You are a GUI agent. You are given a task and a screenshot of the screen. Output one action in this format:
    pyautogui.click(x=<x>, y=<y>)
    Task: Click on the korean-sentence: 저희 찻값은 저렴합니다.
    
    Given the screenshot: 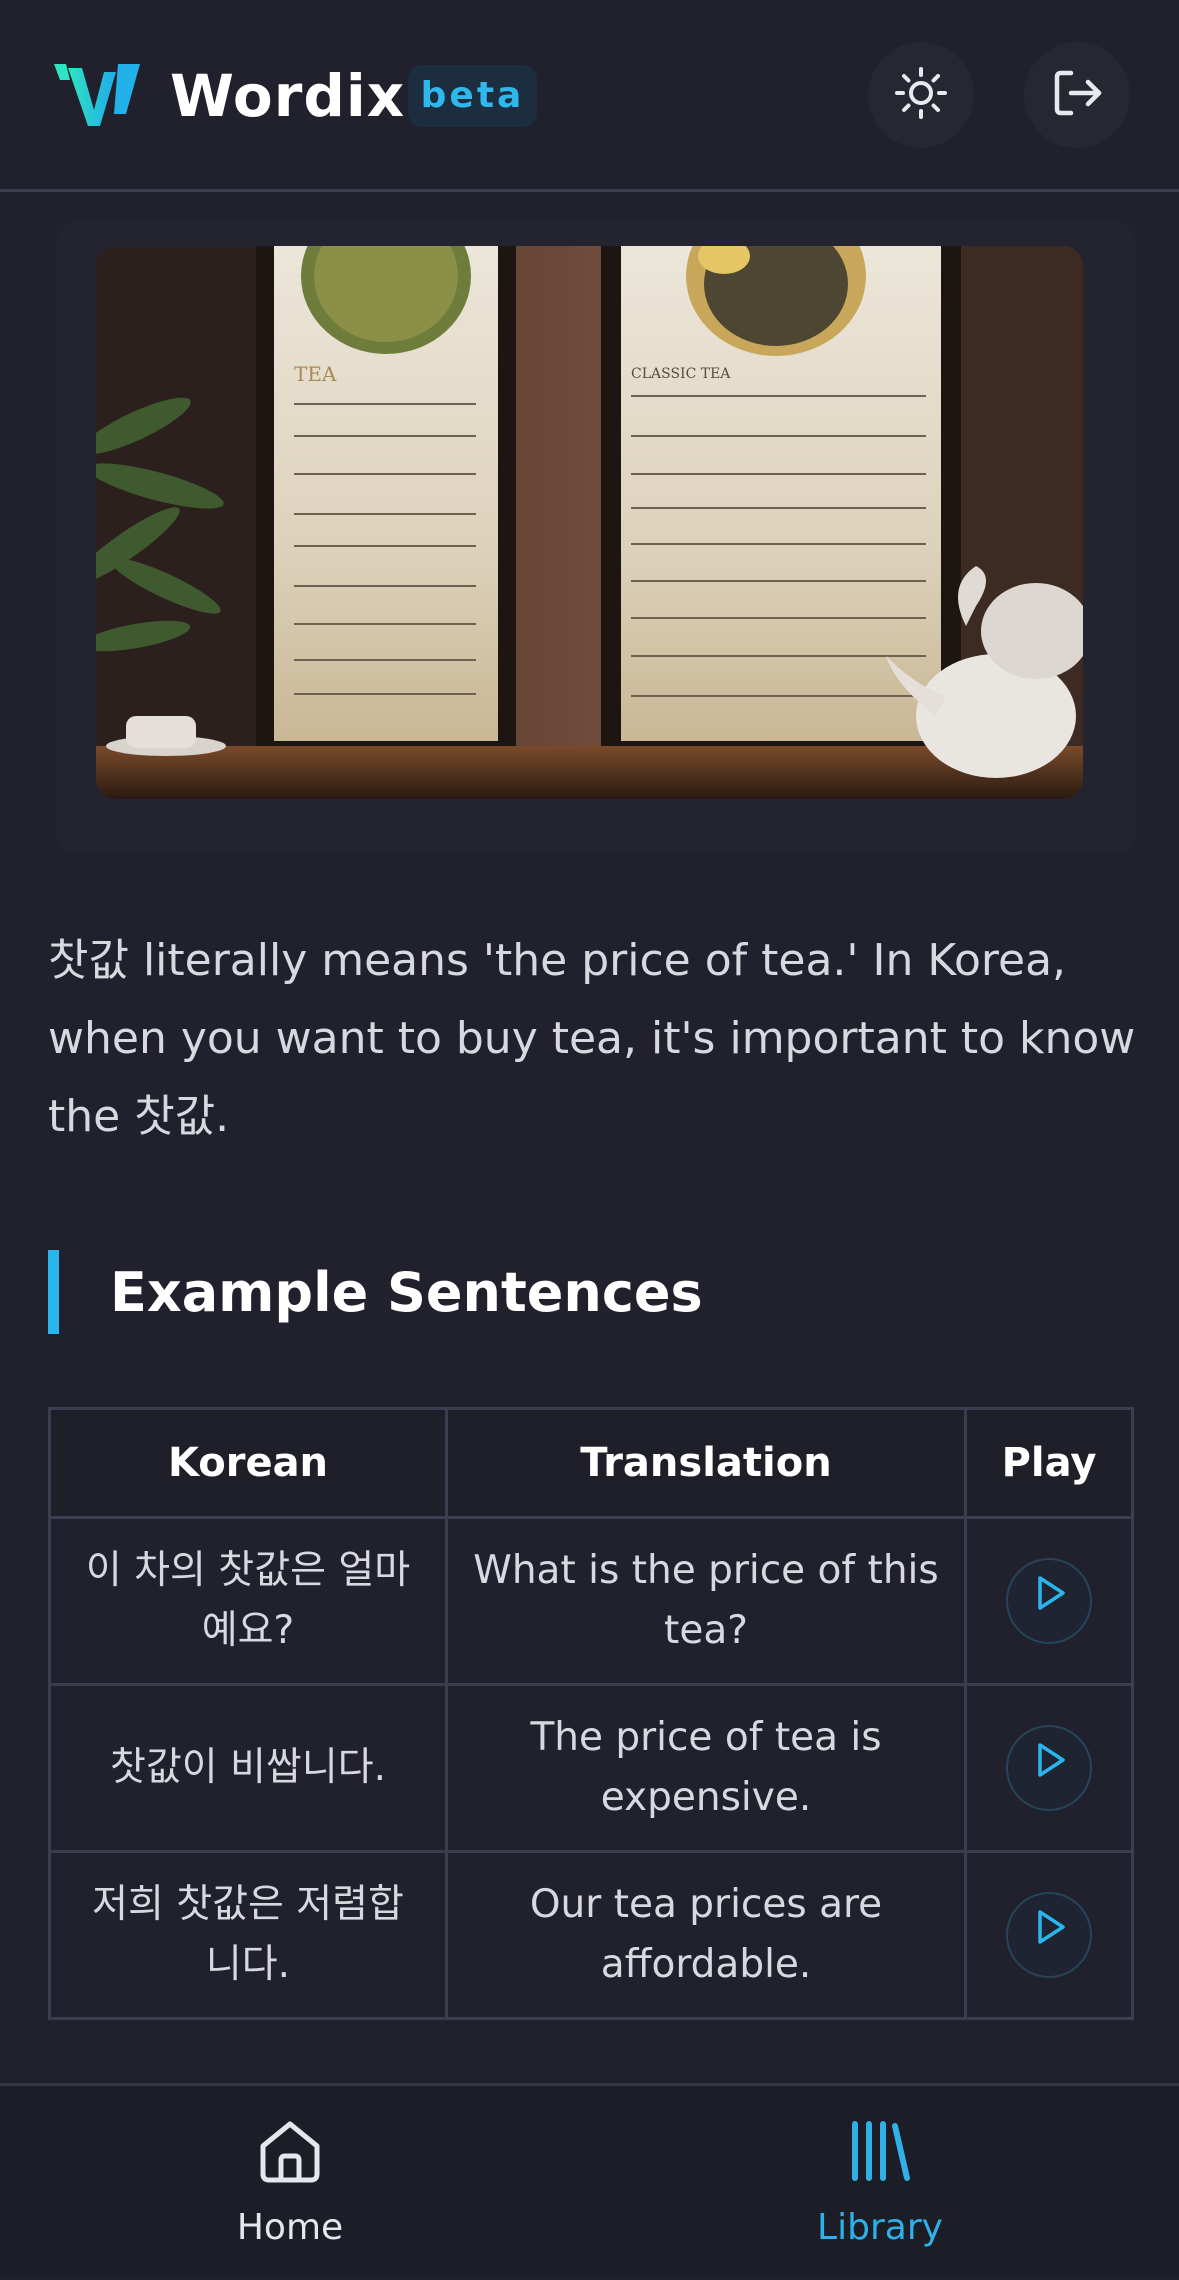 What is the action you would take?
    pyautogui.click(x=248, y=1935)
    